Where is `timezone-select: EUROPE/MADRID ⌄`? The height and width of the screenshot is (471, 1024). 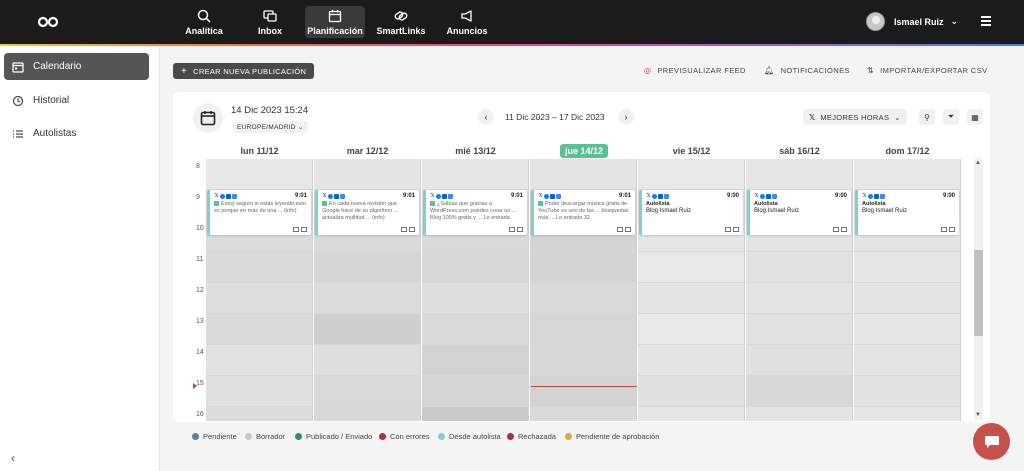
timezone-select: EUROPE/MADRID ⌄ is located at coordinates (270, 127).